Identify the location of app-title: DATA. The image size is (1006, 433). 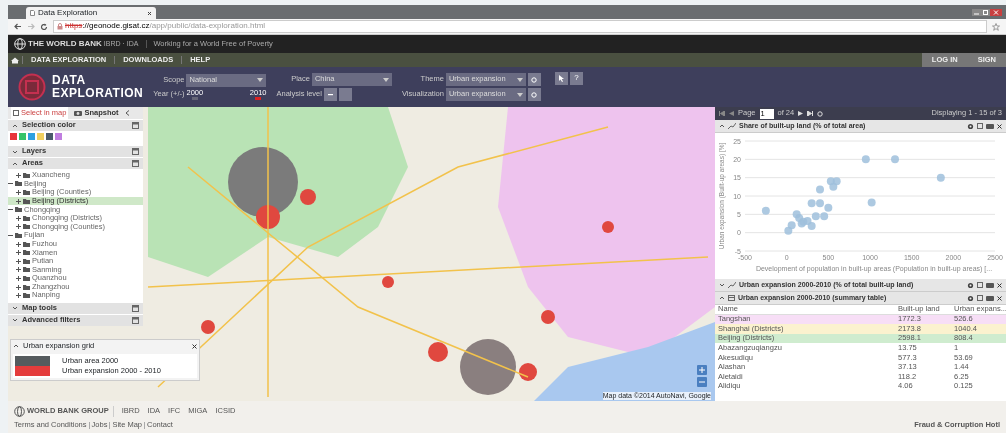
(69, 80).